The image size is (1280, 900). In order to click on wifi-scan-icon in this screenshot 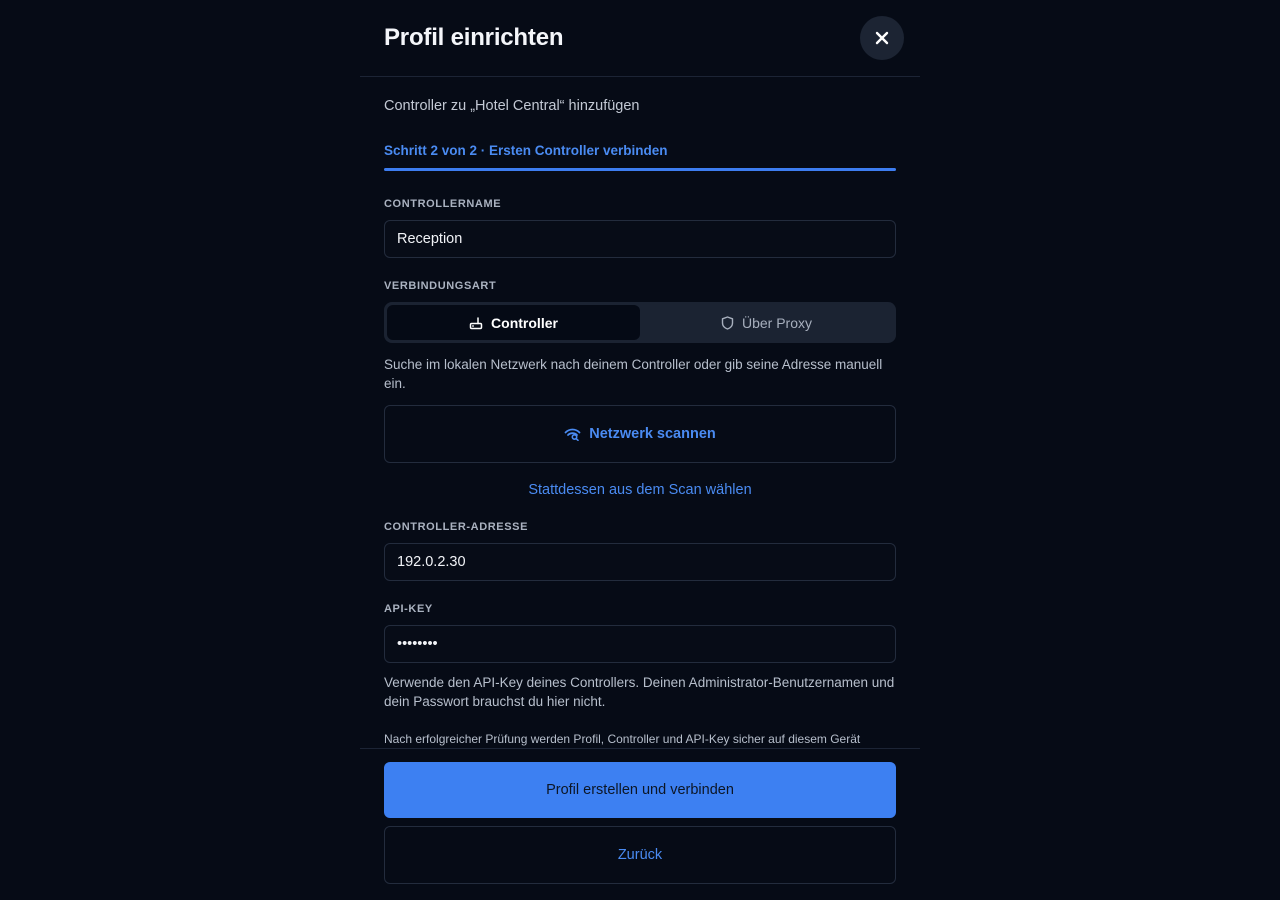, I will do `click(572, 434)`.